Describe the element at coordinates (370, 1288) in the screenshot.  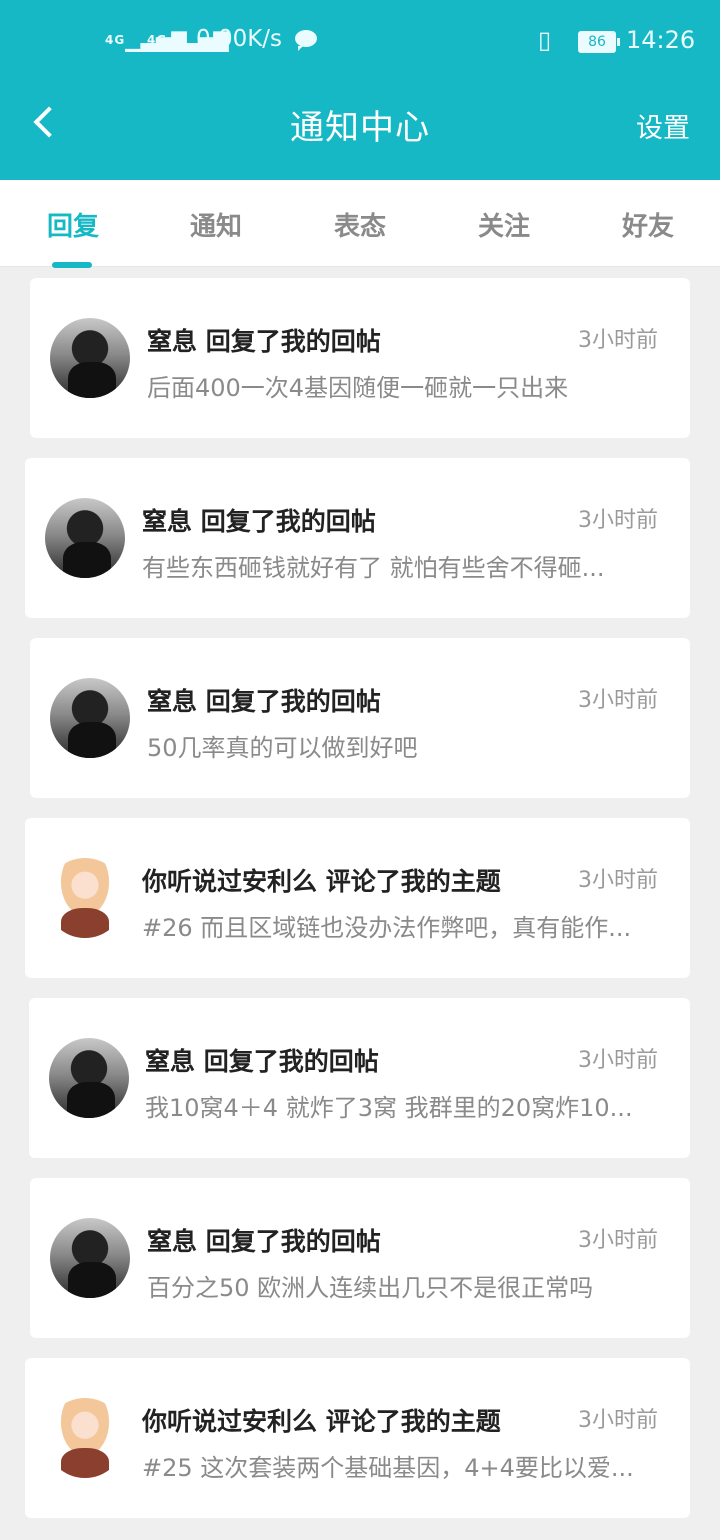
I see `item-message: 百分之50 欧洲人连续出几只不是很正常吗` at that location.